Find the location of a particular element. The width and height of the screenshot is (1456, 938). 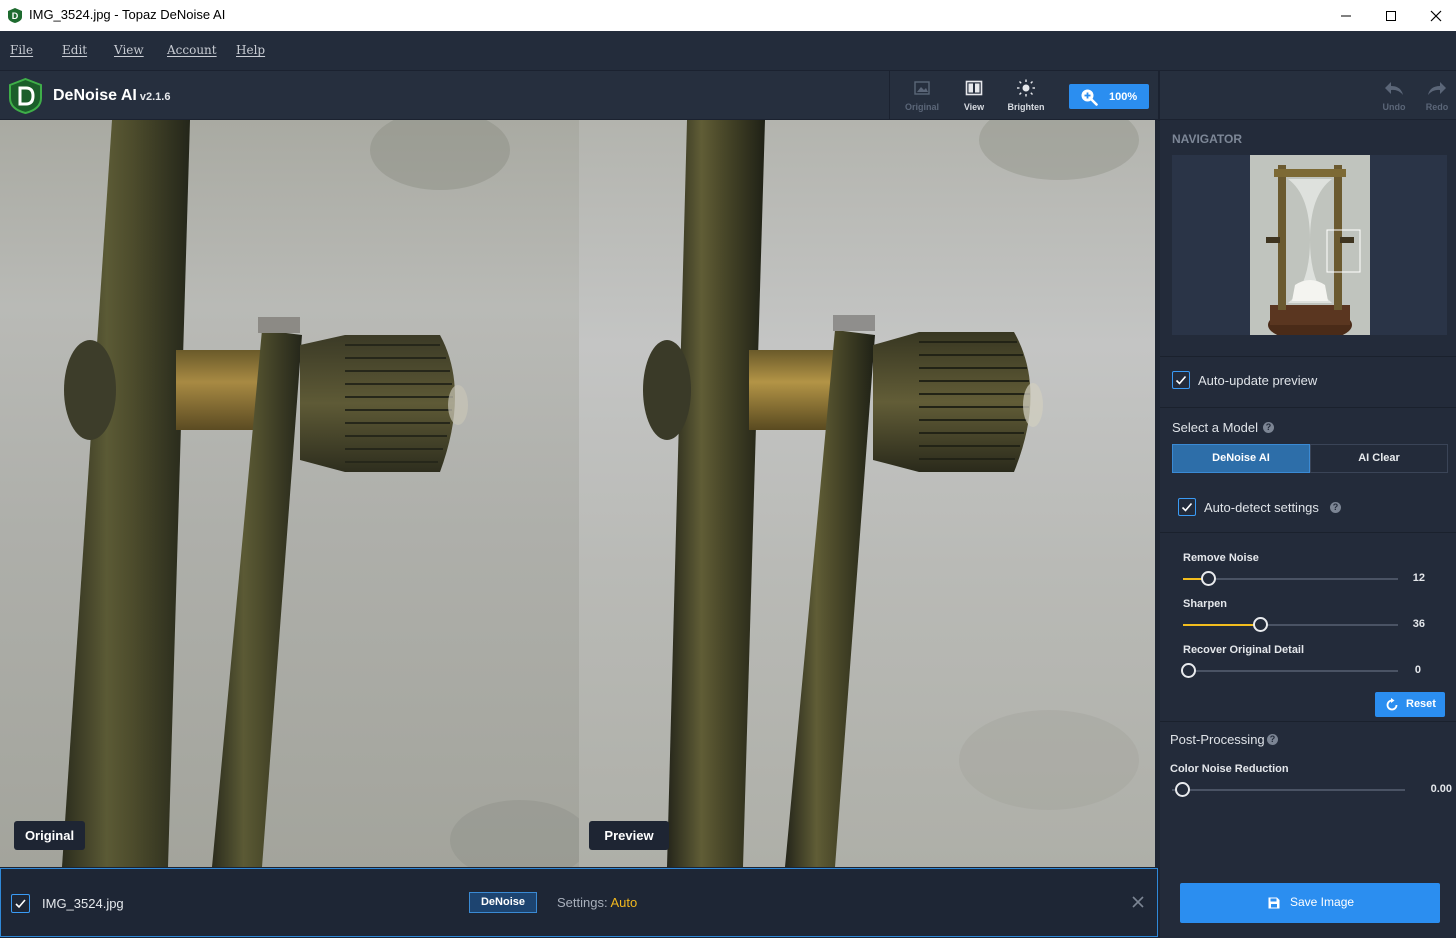

sharpen-fill is located at coordinates (1222, 625).